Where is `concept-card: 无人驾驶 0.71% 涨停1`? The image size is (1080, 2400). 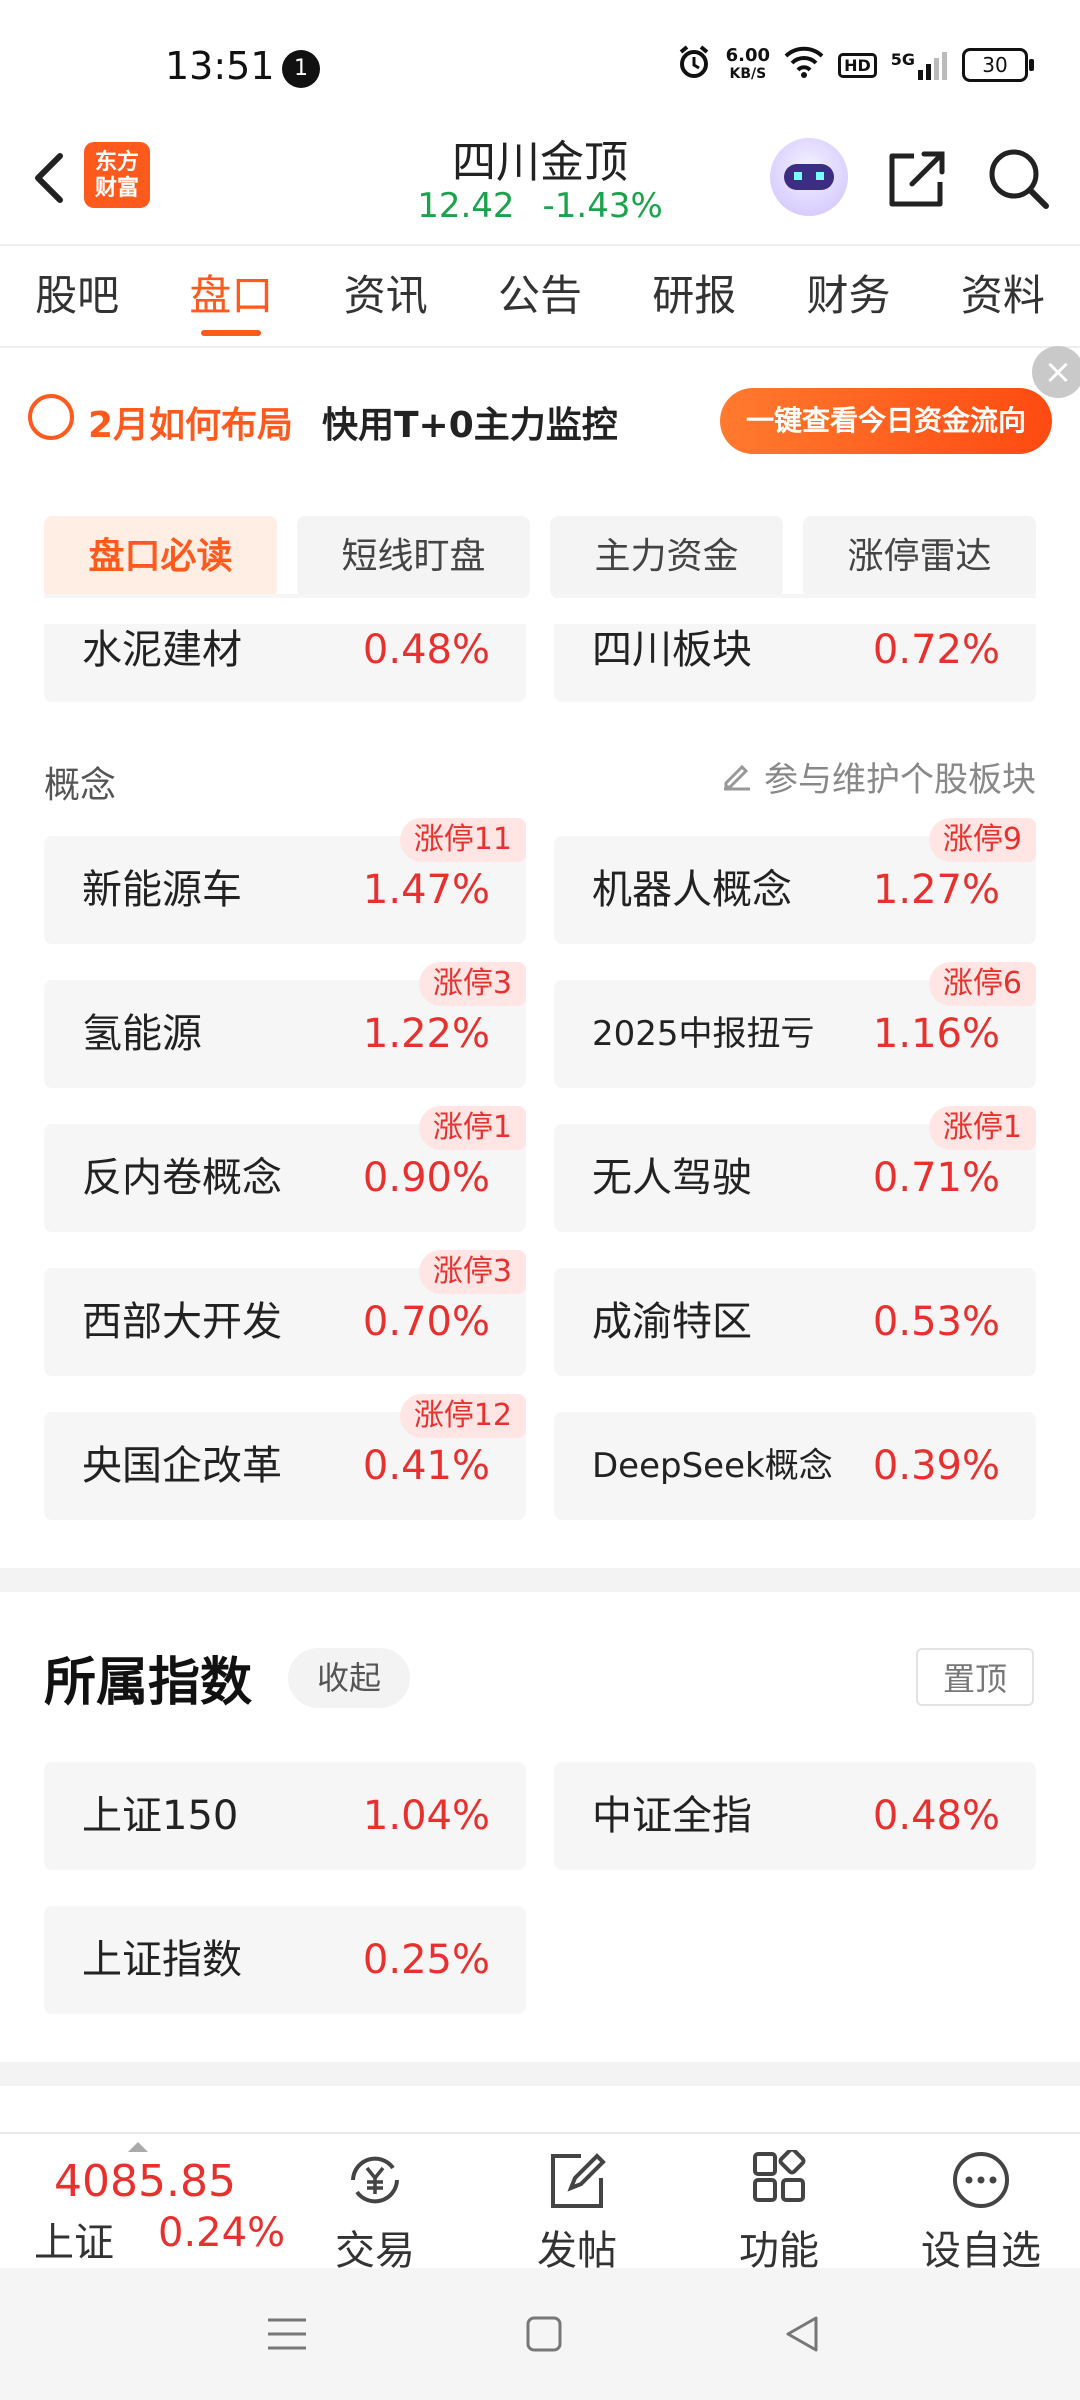 concept-card: 无人驾驶 0.71% 涨停1 is located at coordinates (795, 1169).